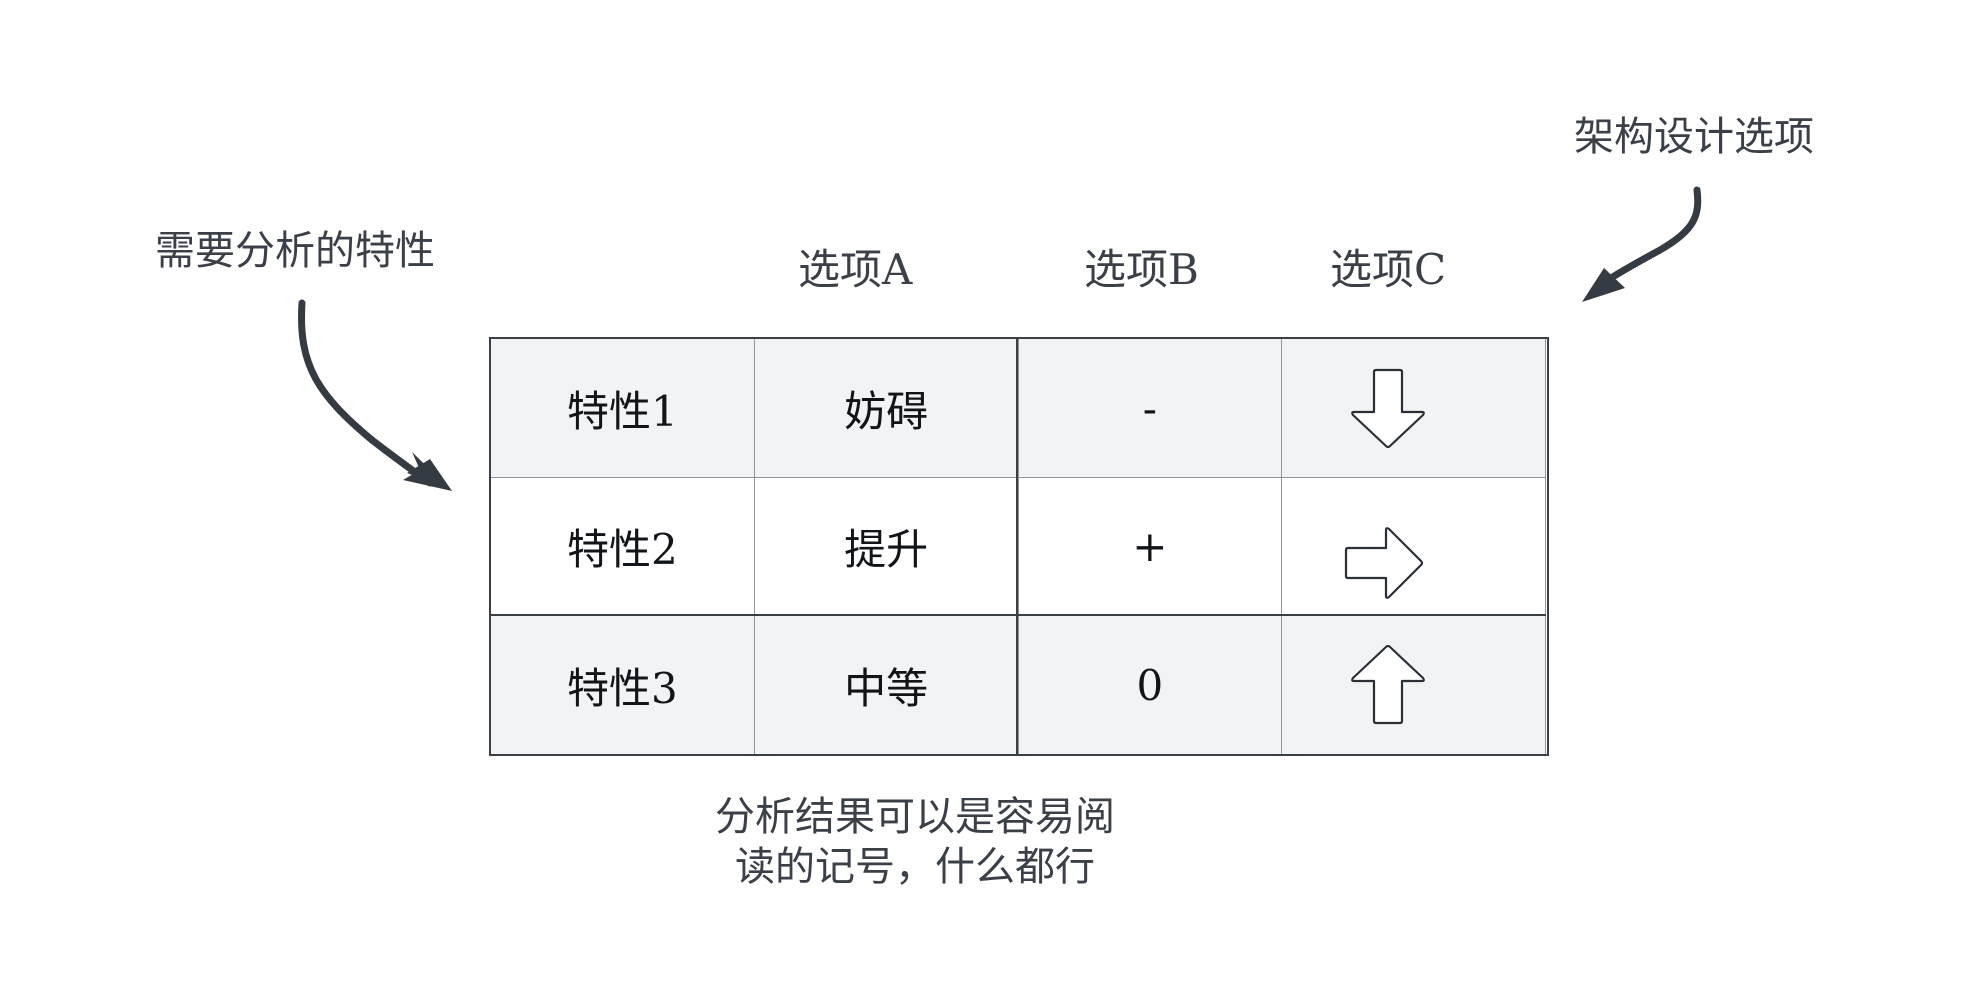 The image size is (1988, 1003). Describe the element at coordinates (886, 685) in the screenshot. I see `option-a-cell: 中等` at that location.